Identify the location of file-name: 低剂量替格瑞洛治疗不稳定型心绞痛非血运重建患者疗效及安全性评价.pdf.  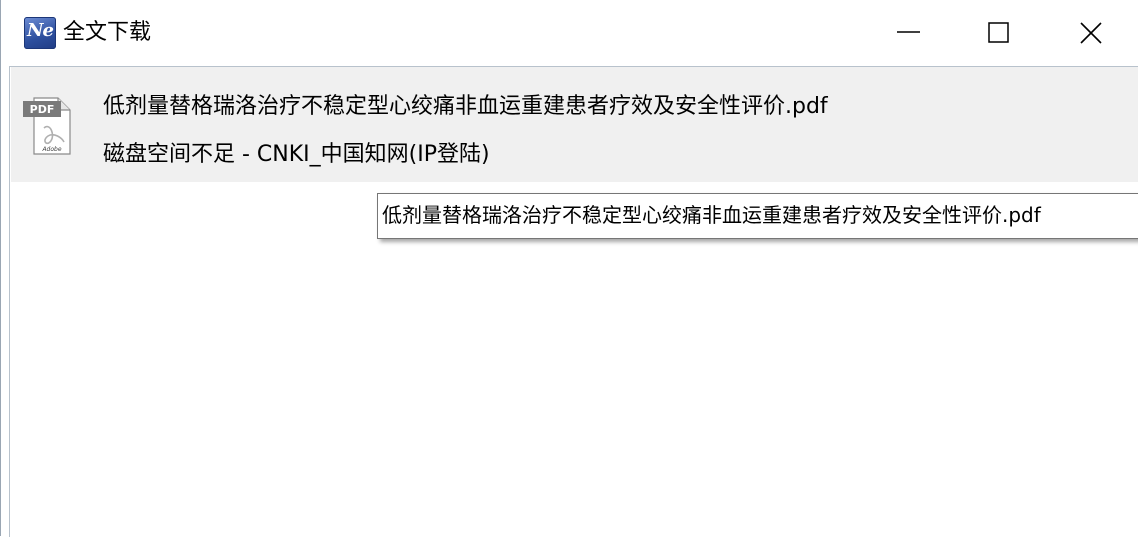
(465, 106).